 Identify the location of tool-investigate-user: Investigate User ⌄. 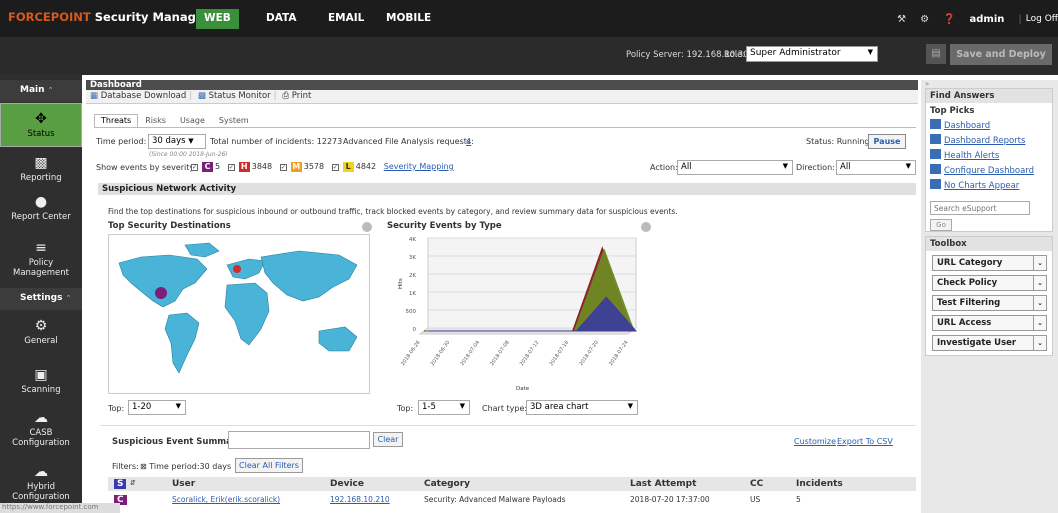
(989, 343).